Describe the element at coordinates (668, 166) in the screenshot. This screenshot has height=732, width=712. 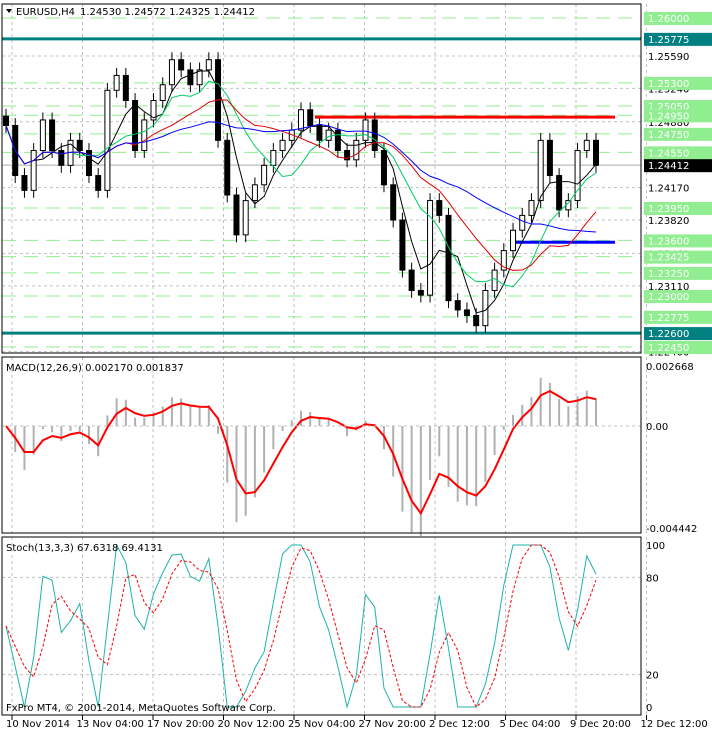
I see `current-price-label: 1.24412` at that location.